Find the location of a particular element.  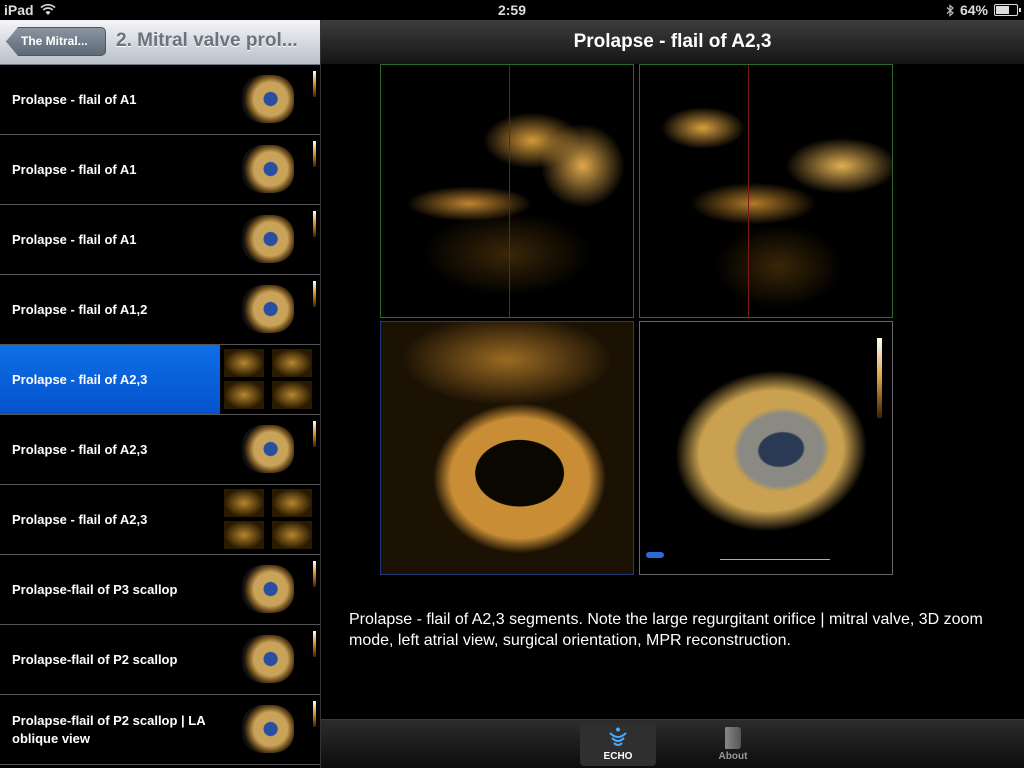

list-item: Prolapse-flail of P2 scallop is located at coordinates (160, 660).